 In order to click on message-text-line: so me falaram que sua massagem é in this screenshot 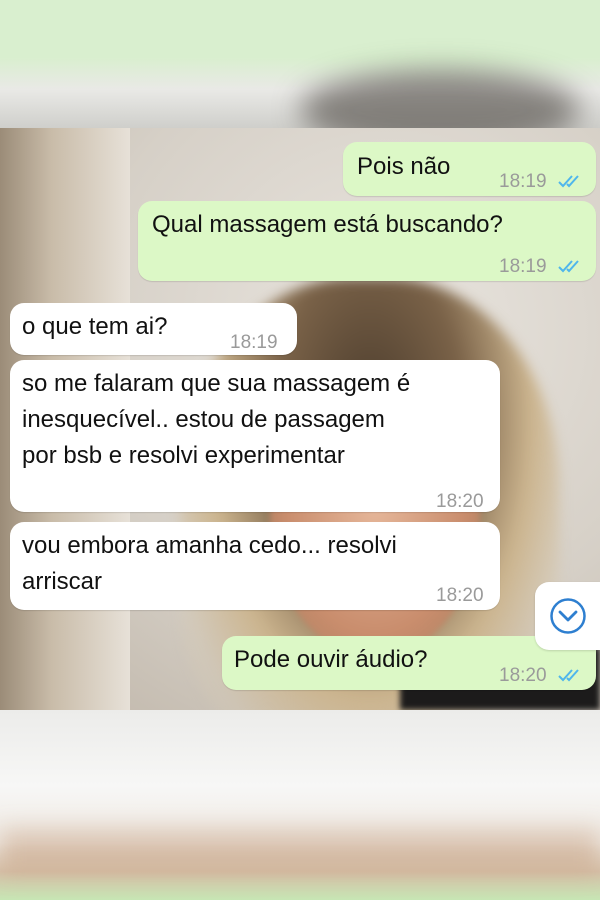, I will do `click(216, 383)`.